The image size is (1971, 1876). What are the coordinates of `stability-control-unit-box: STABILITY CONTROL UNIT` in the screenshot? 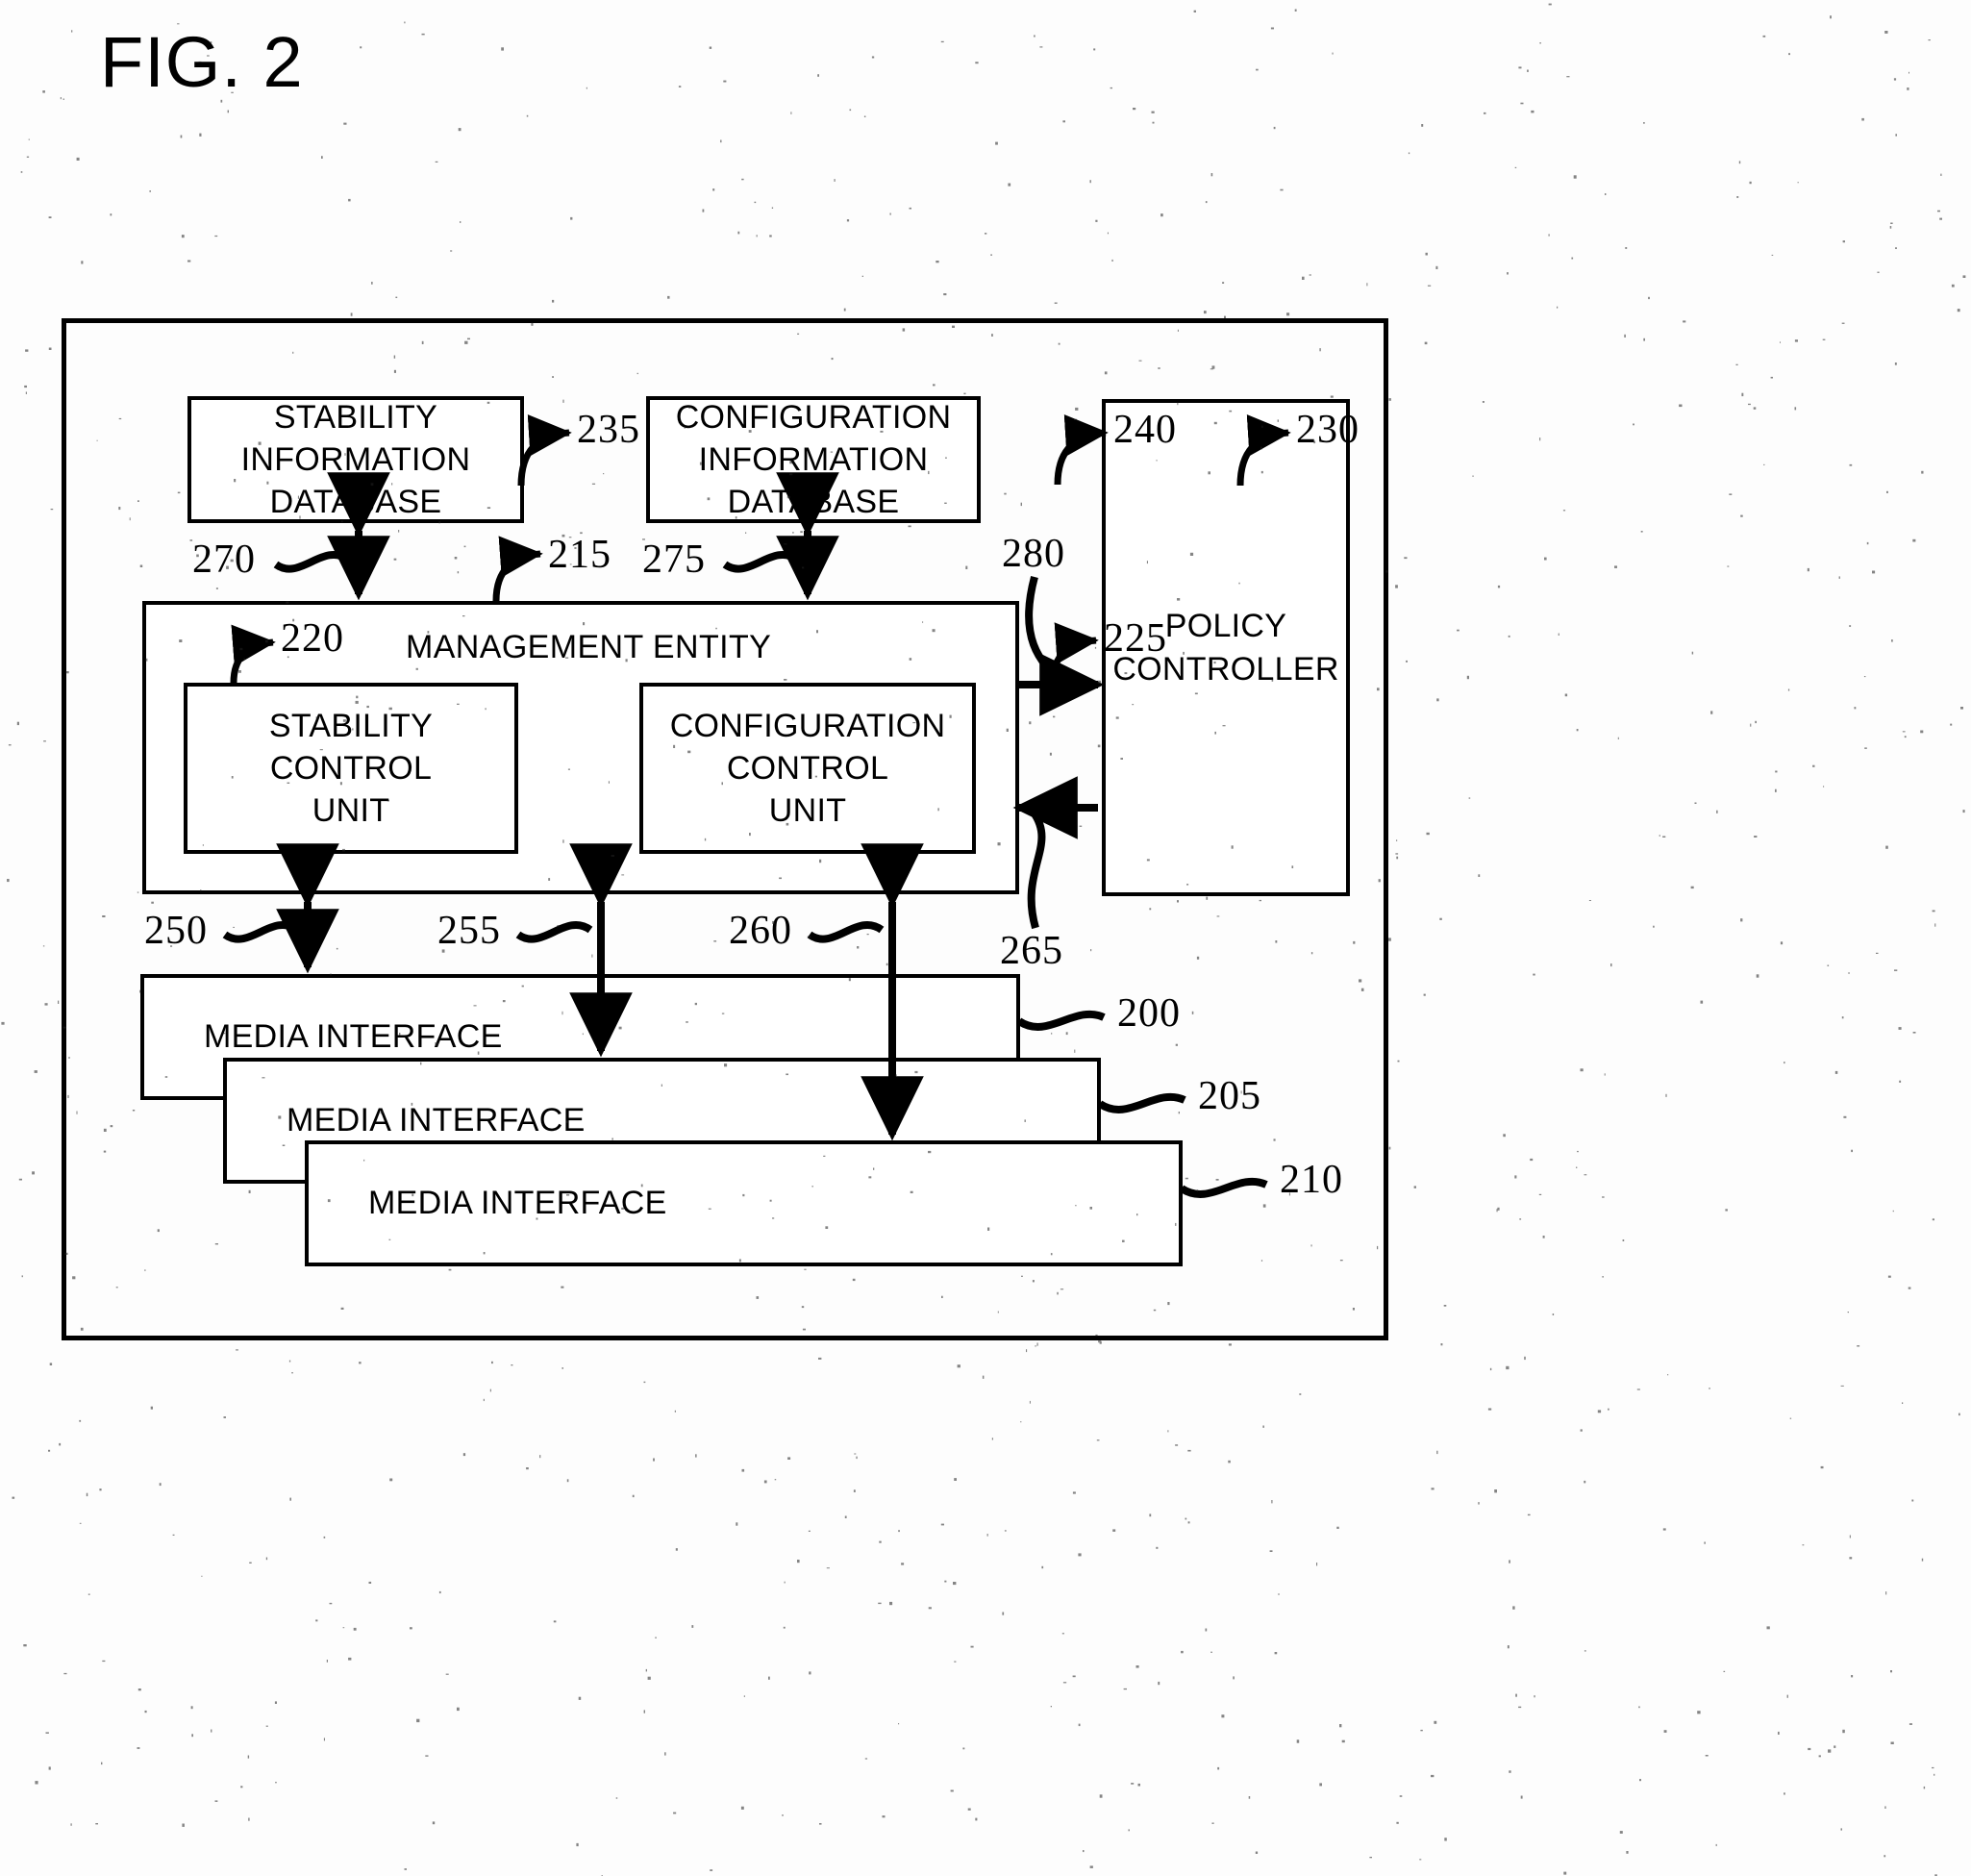 It's located at (351, 768).